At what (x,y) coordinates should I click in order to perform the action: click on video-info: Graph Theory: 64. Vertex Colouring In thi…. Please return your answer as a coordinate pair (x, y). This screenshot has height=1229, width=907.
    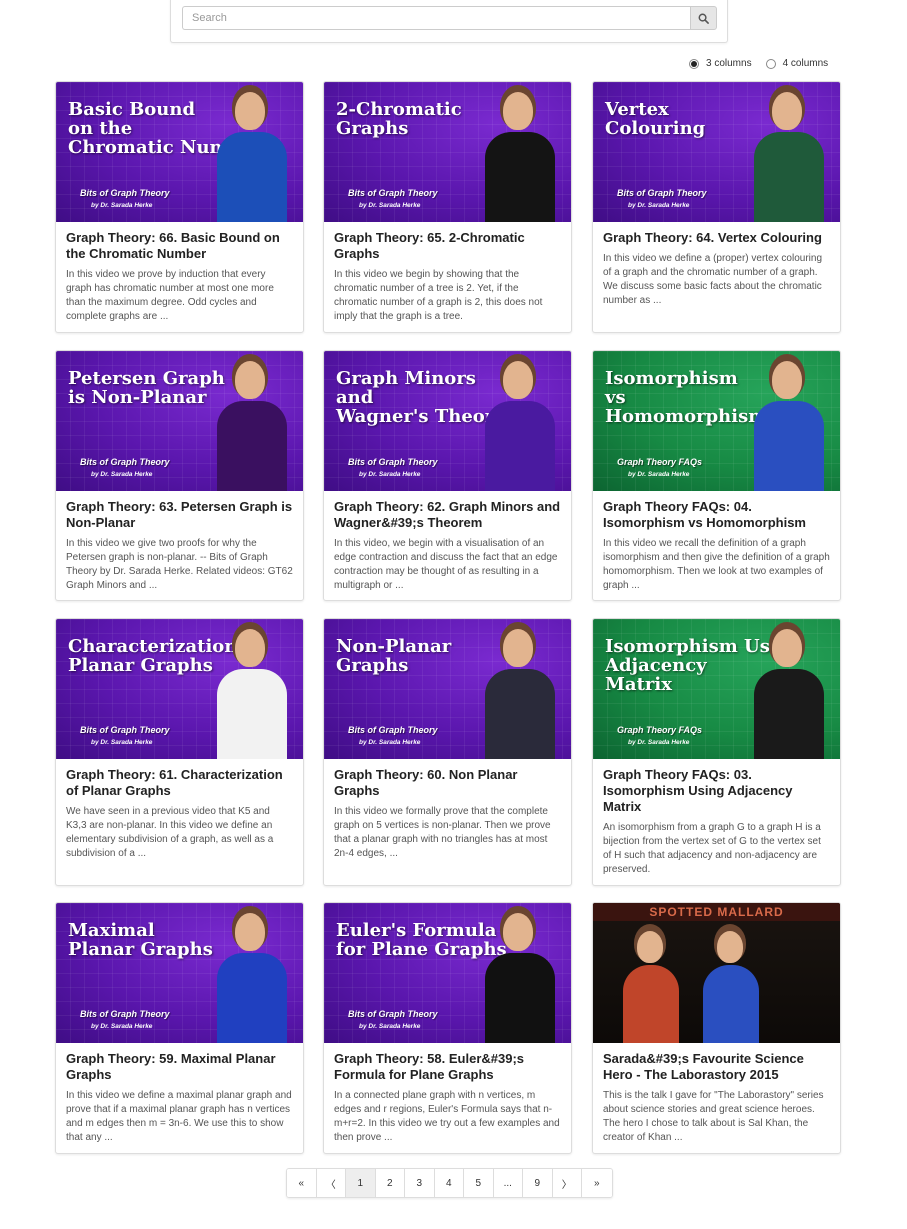
    Looking at the image, I should click on (716, 270).